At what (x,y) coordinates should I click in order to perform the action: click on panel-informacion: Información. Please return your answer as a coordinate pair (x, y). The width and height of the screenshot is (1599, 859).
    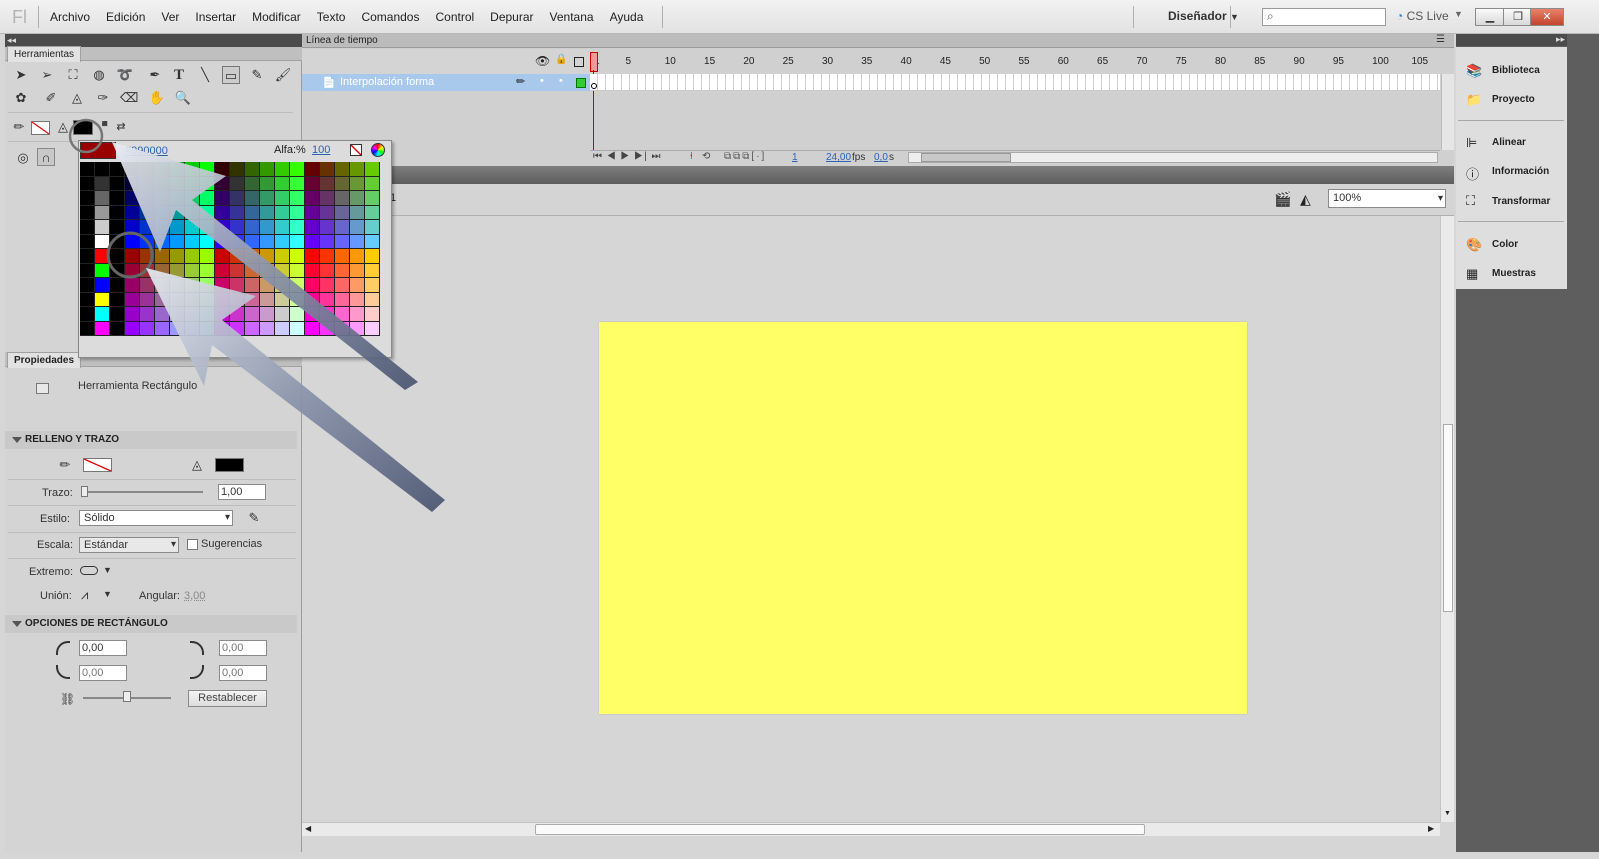
    Looking at the image, I should click on (1520, 171).